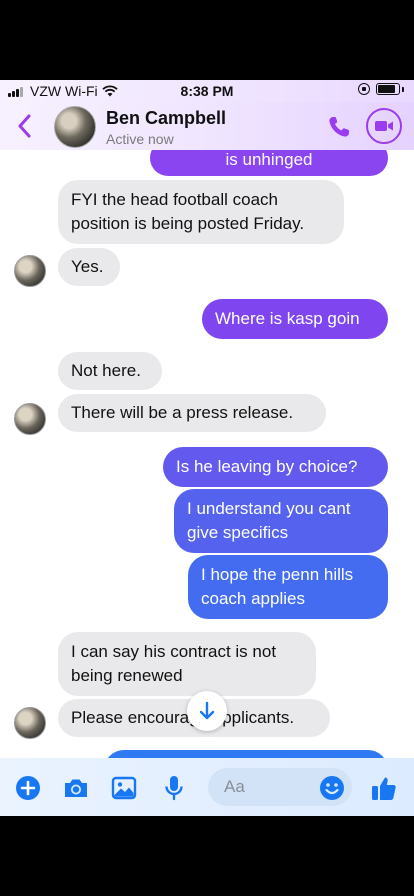  I want to click on microphone-icon, so click(174, 788).